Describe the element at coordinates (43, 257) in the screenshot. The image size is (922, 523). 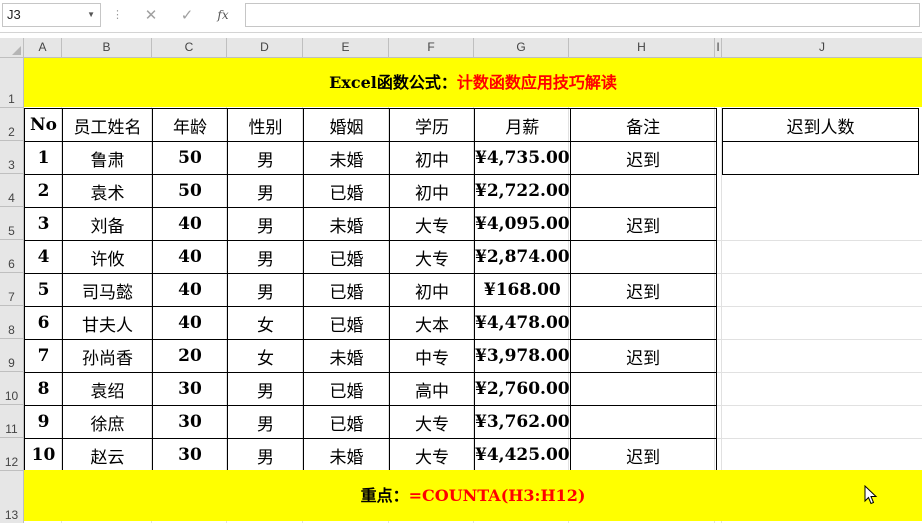
I see `cell-no: 4` at that location.